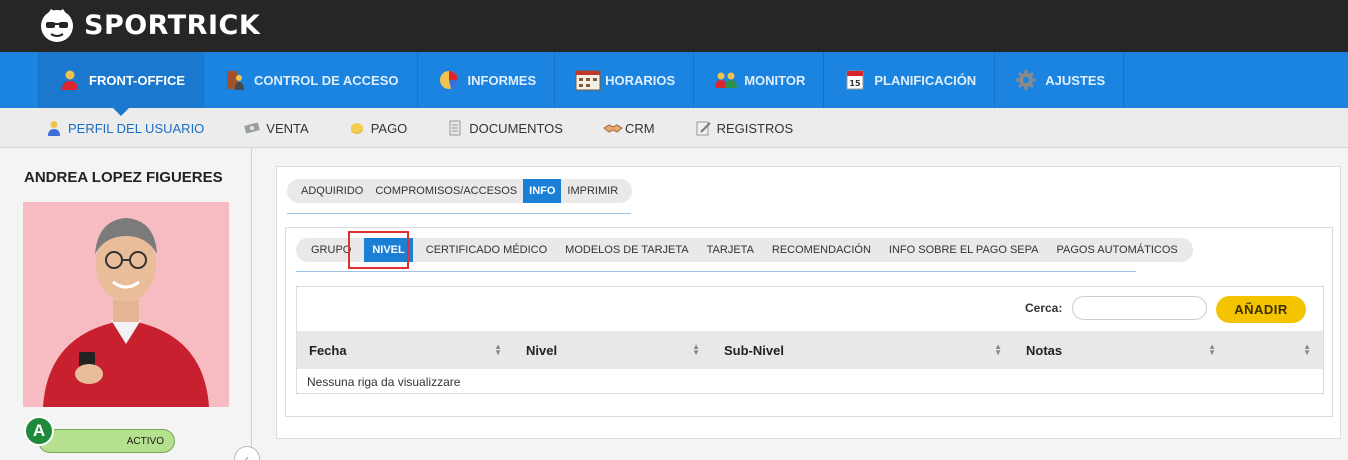 Image resolution: width=1348 pixels, height=460 pixels. Describe the element at coordinates (730, 250) in the screenshot. I see `tab-tarjeta: TARJETA` at that location.